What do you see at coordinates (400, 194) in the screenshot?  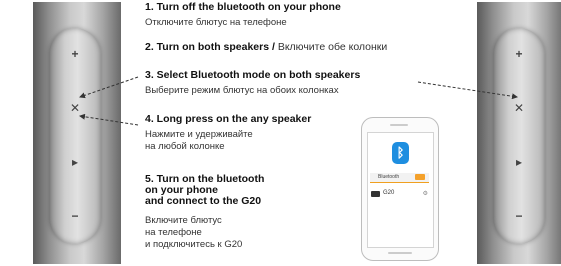 I see `device-list-item: G20 ⚙` at bounding box center [400, 194].